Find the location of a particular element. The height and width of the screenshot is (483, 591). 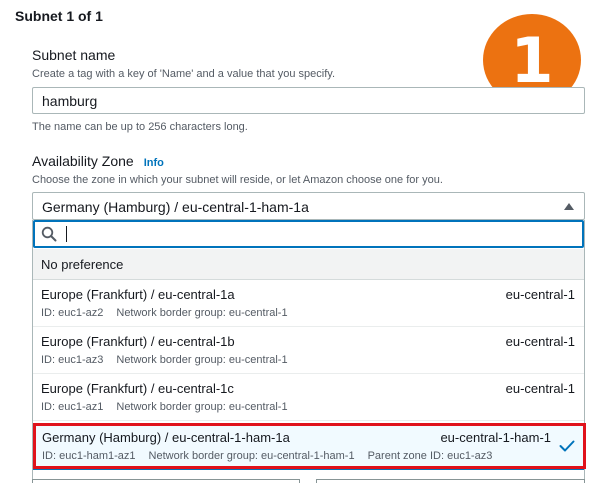

info-link: Info is located at coordinates (154, 163).